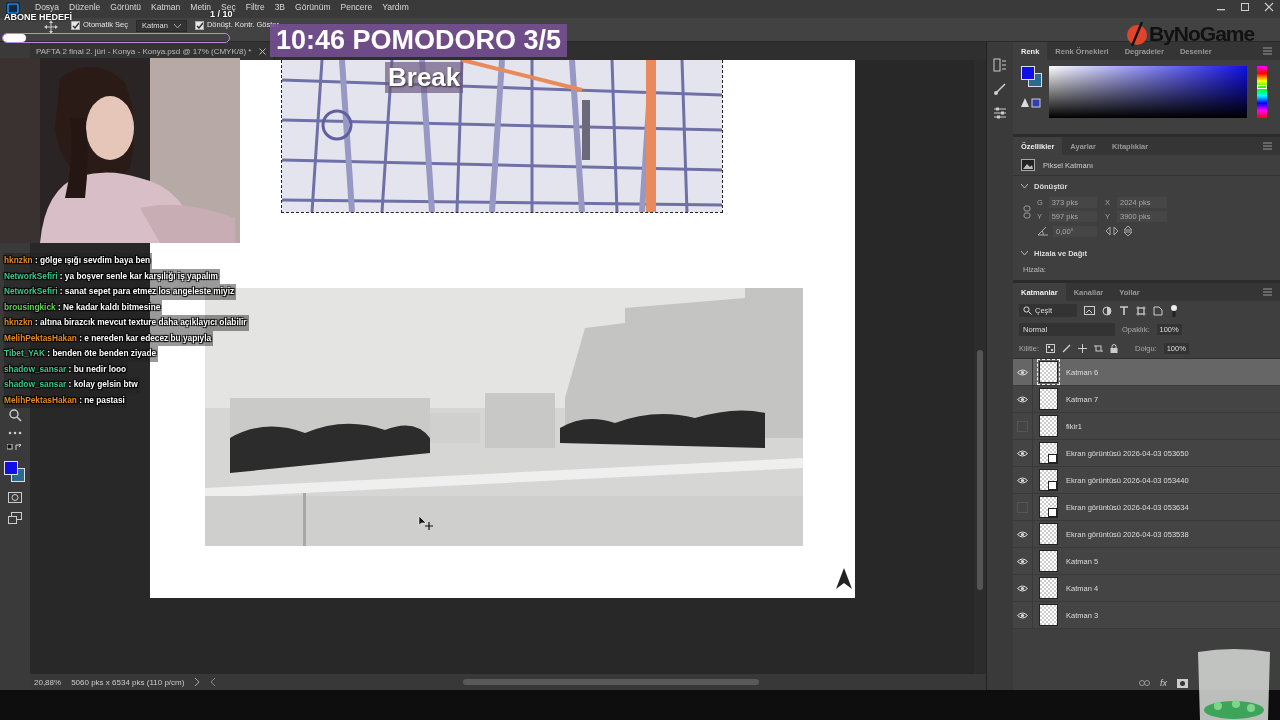 The image size is (1280, 720). I want to click on angle-icon, so click(1043, 231).